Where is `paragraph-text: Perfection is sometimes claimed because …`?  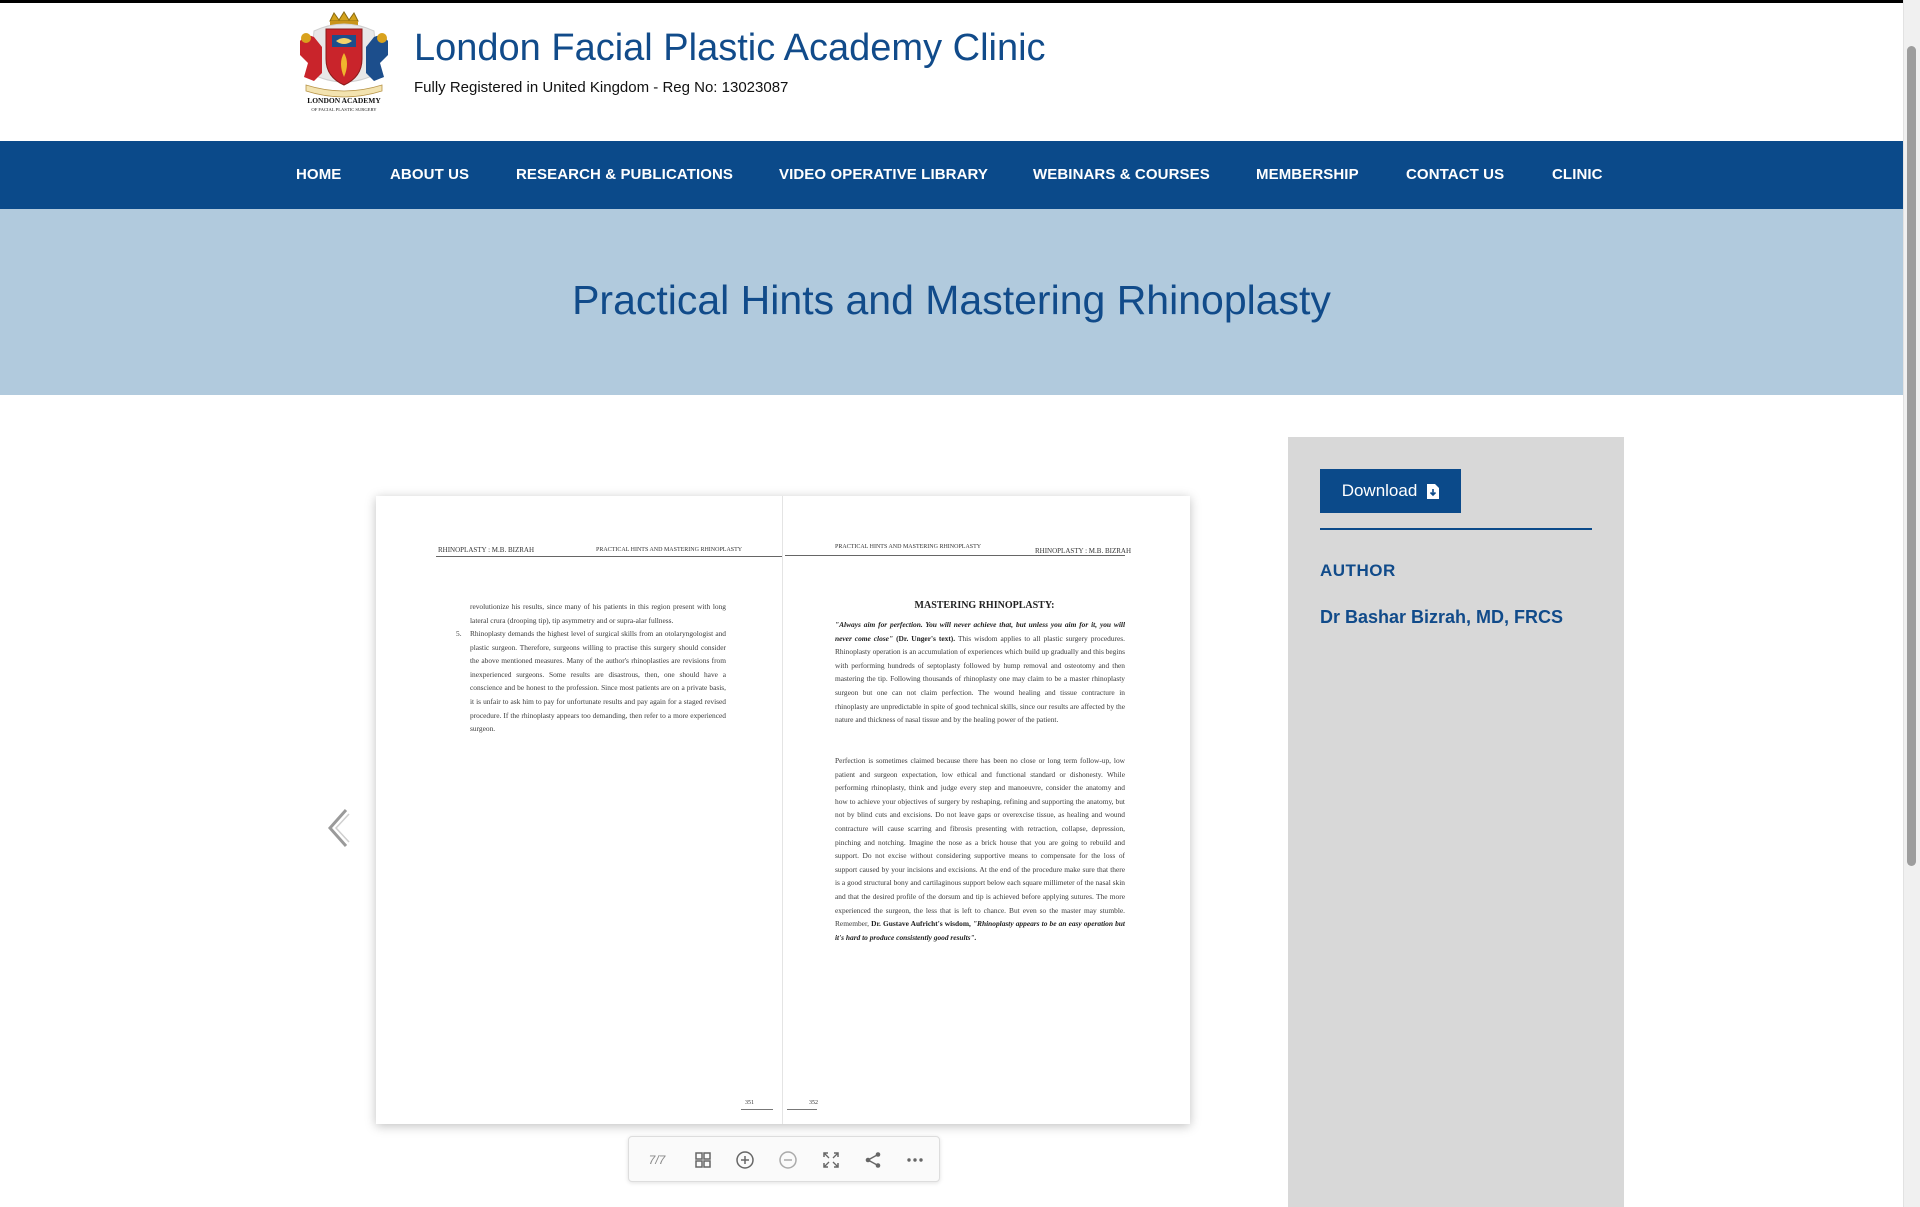
paragraph-text: Perfection is sometimes claimed because … is located at coordinates (980, 842).